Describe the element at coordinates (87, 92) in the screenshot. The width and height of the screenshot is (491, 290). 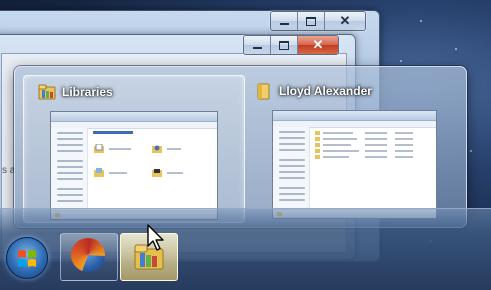
I see `thumbnail-title: Libraries` at that location.